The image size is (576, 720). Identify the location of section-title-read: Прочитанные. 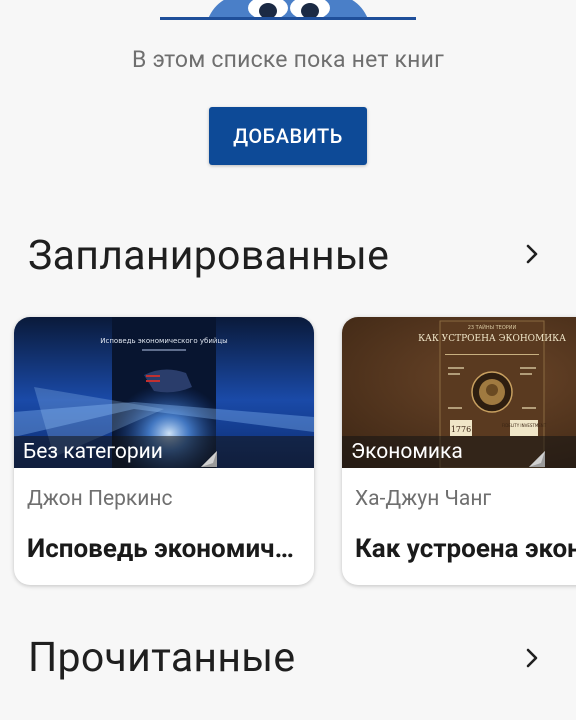
(161, 658).